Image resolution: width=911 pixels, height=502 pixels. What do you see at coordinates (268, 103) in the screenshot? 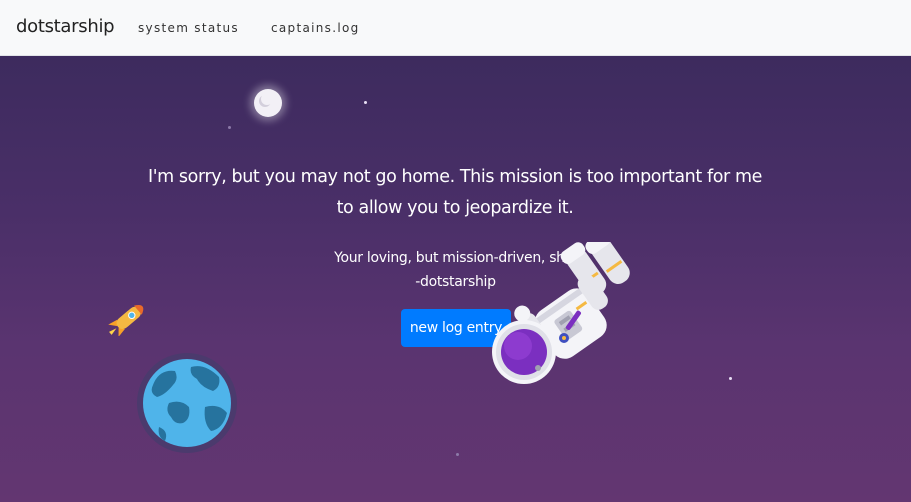
I see `moon-icon` at bounding box center [268, 103].